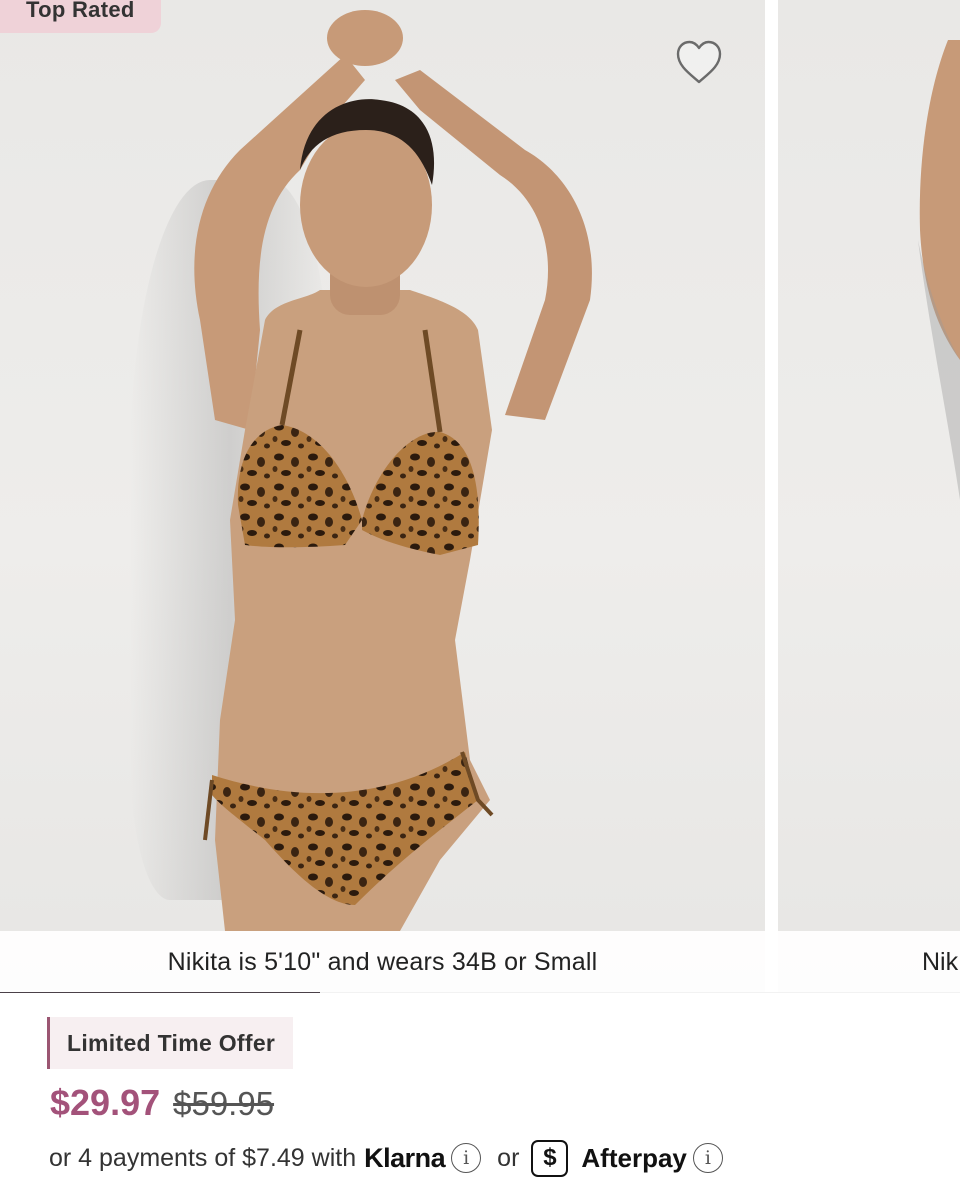 The height and width of the screenshot is (1199, 960). What do you see at coordinates (224, 1103) in the screenshot?
I see `original-price: $59.95` at bounding box center [224, 1103].